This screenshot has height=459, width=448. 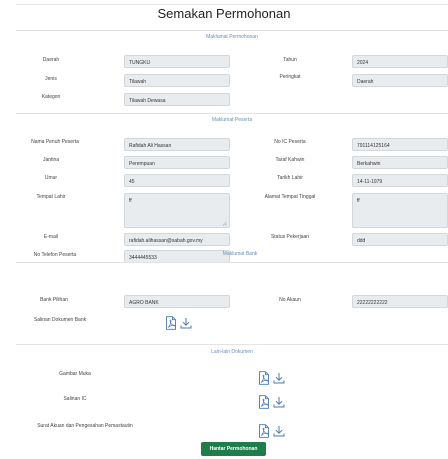 What do you see at coordinates (400, 162) in the screenshot?
I see `kahwin-field: Berkahwin` at bounding box center [400, 162].